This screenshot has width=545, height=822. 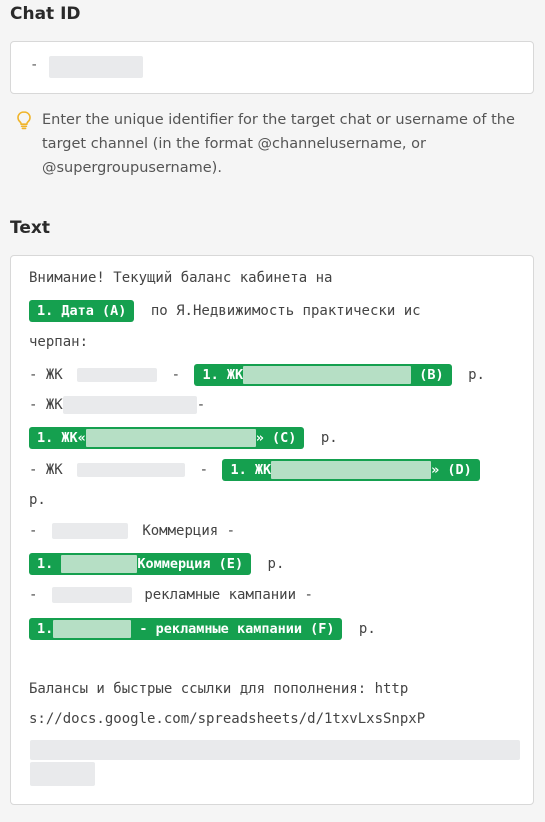 I want to click on message-text: по Я.Недвижимость практически ис, so click(x=285, y=311).